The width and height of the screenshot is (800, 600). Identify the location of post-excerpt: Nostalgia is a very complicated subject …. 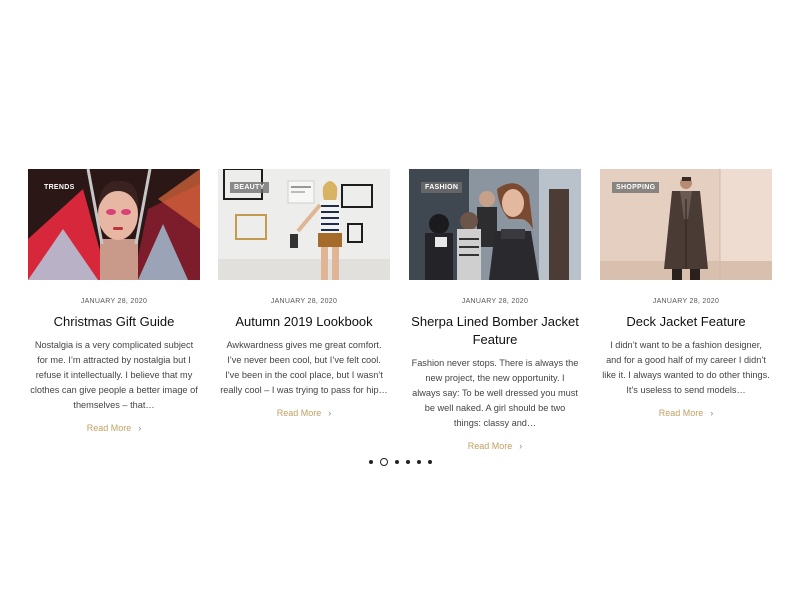
(114, 375).